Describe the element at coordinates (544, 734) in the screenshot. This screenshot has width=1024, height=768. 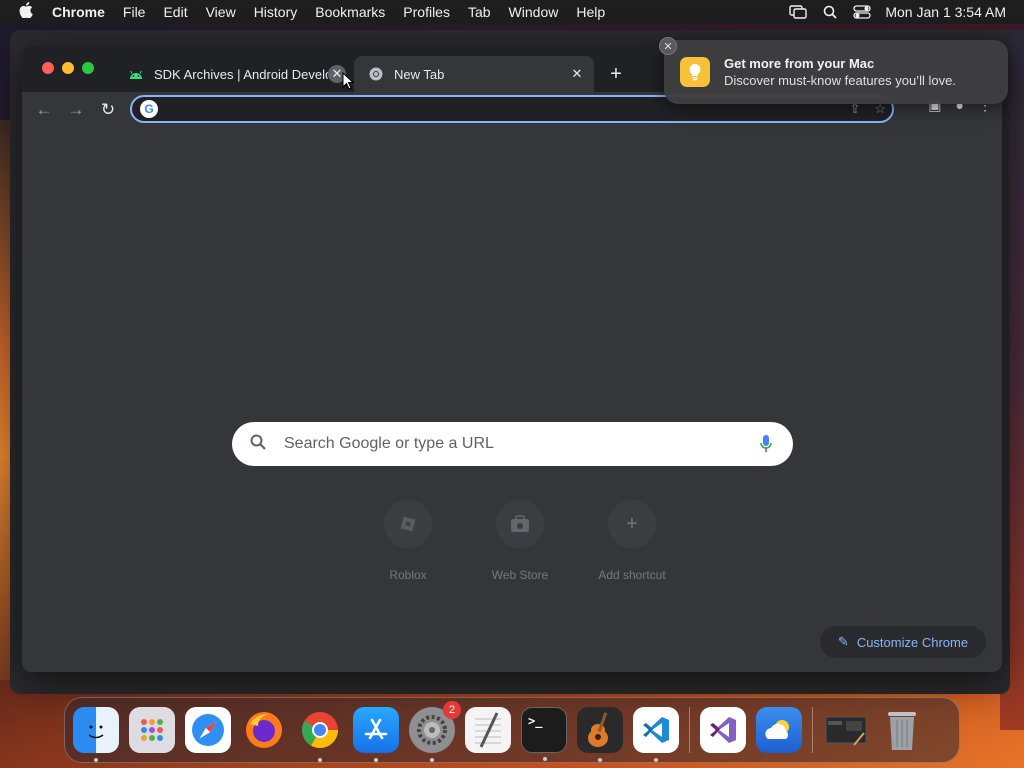
I see `dock-terminal-icon: >_` at that location.